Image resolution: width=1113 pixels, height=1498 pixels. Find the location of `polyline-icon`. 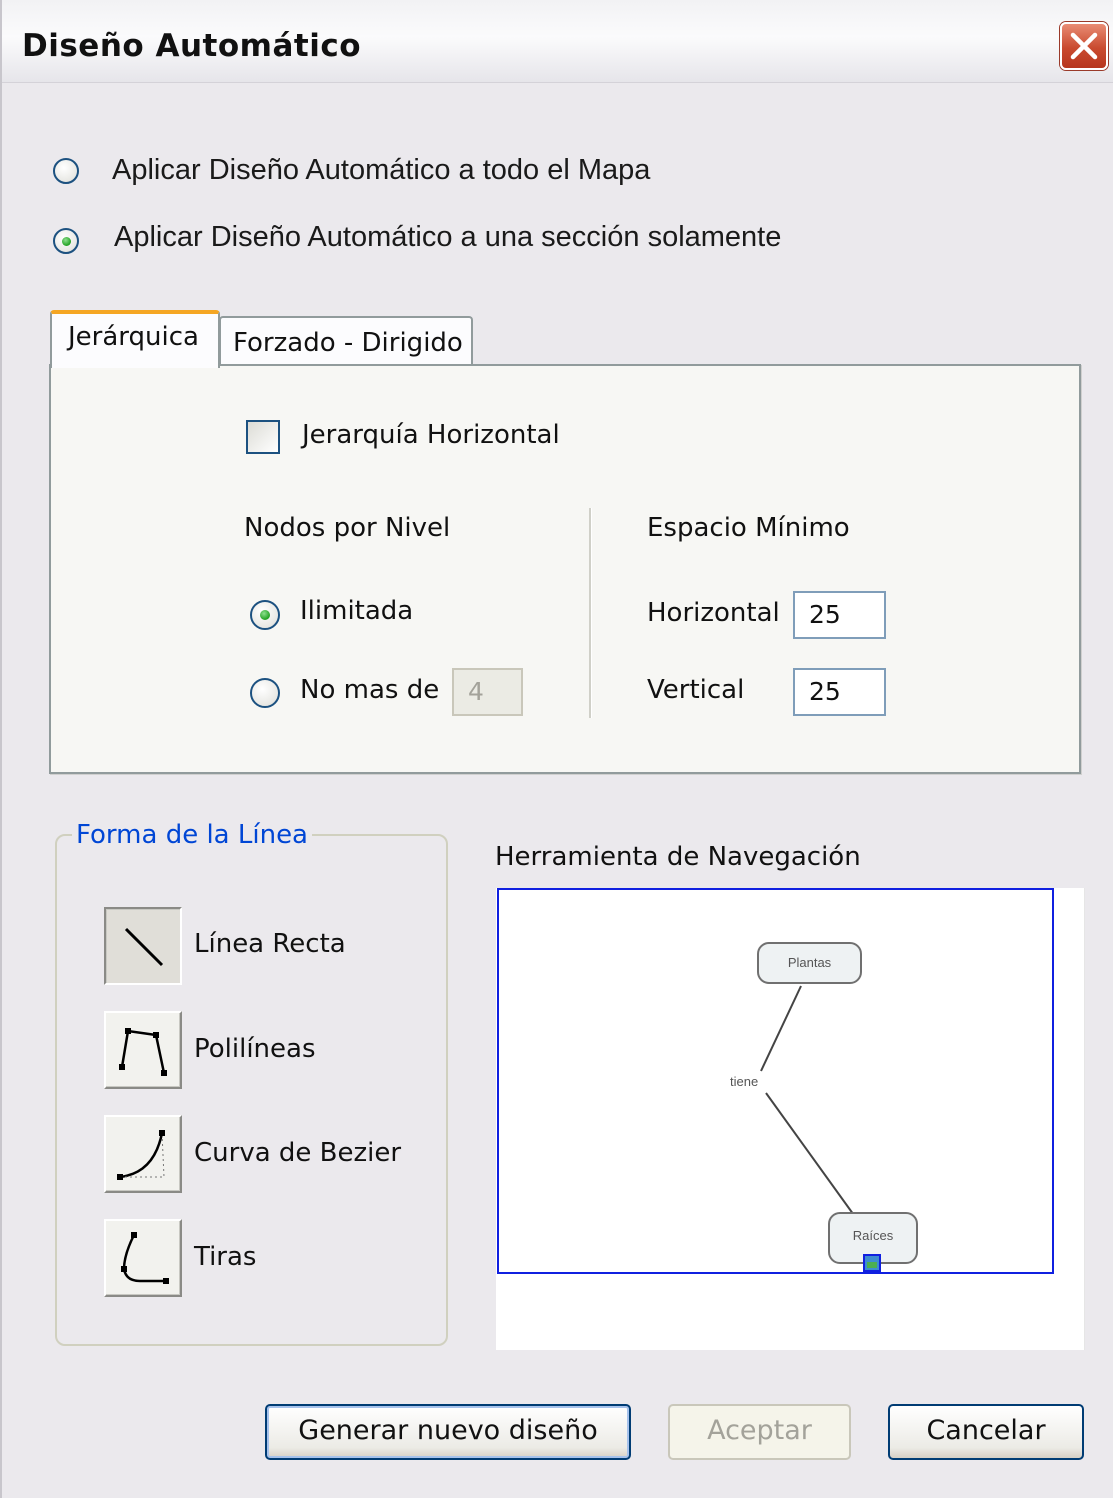

polyline-icon is located at coordinates (143, 1052).